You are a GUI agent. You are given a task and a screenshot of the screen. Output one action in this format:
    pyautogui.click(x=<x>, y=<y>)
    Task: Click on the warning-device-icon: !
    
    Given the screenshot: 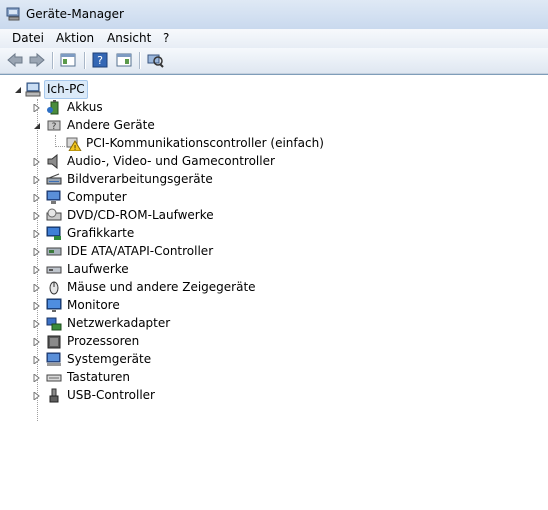 What is the action you would take?
    pyautogui.click(x=74, y=144)
    